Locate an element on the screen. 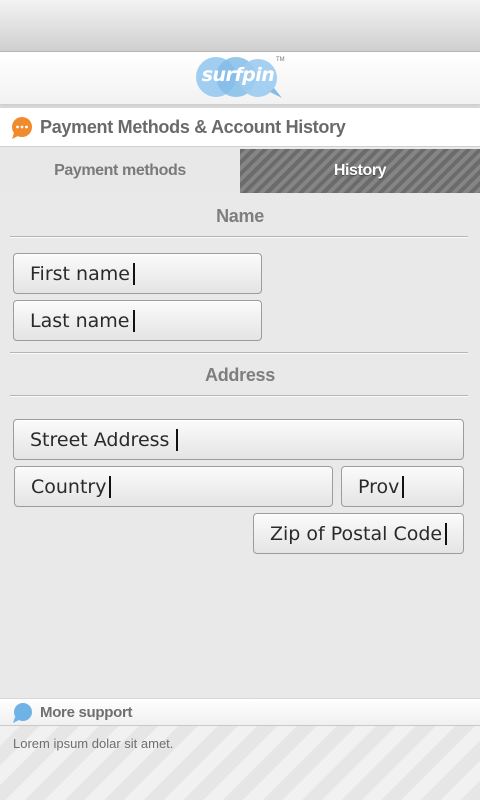 The height and width of the screenshot is (800, 480). first-name-placeholder: First name is located at coordinates (80, 273).